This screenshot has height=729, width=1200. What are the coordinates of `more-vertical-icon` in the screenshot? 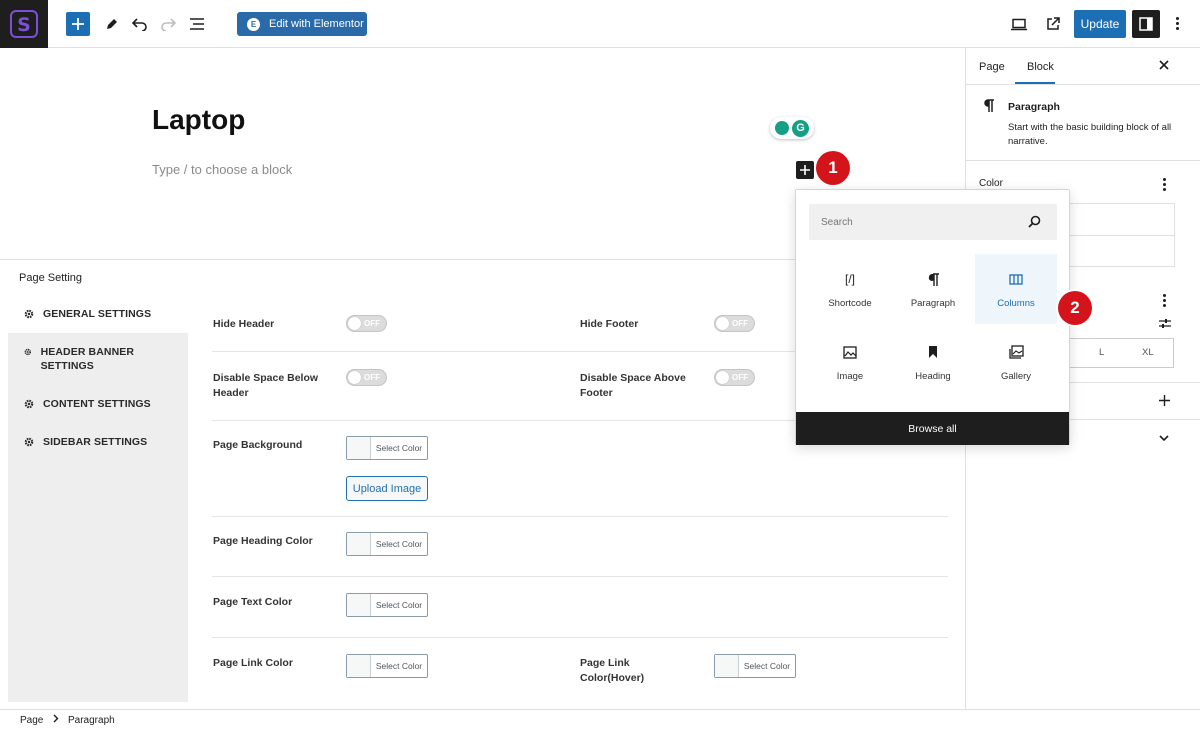 It's located at (1178, 24).